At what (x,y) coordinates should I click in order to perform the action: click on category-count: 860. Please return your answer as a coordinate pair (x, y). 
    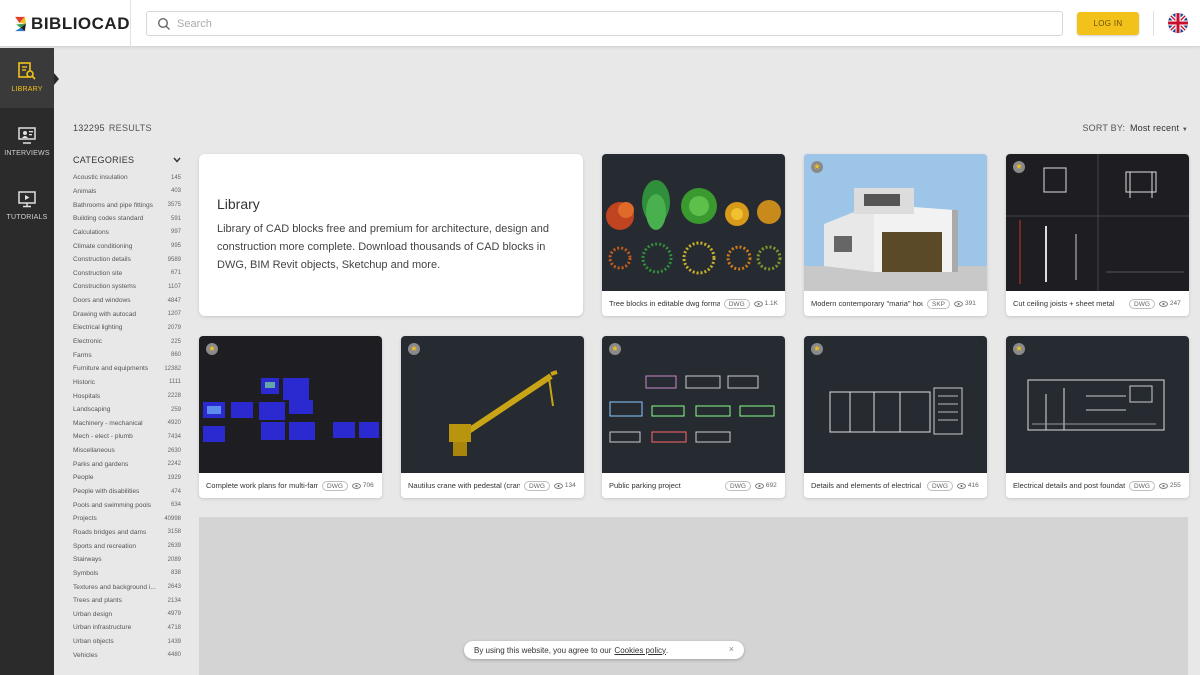
    Looking at the image, I should click on (175, 355).